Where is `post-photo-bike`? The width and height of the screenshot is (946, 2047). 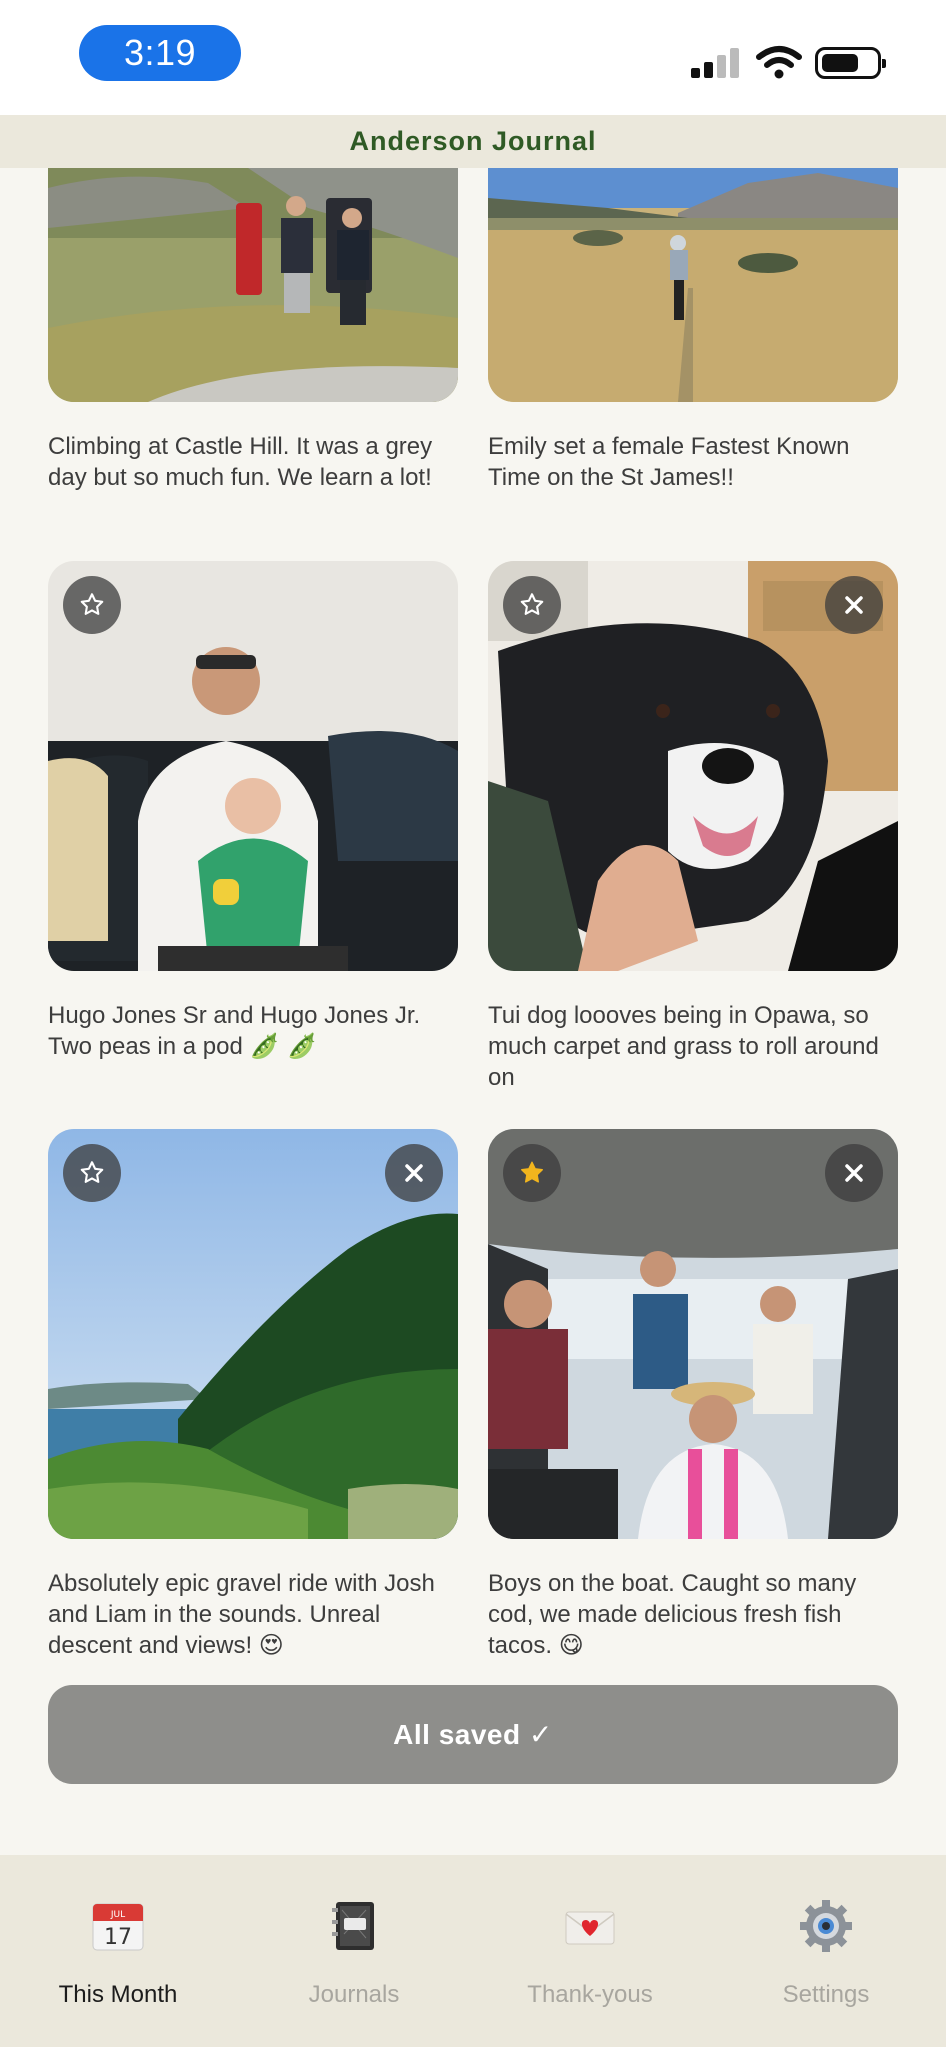
post-photo-bike is located at coordinates (693, 285).